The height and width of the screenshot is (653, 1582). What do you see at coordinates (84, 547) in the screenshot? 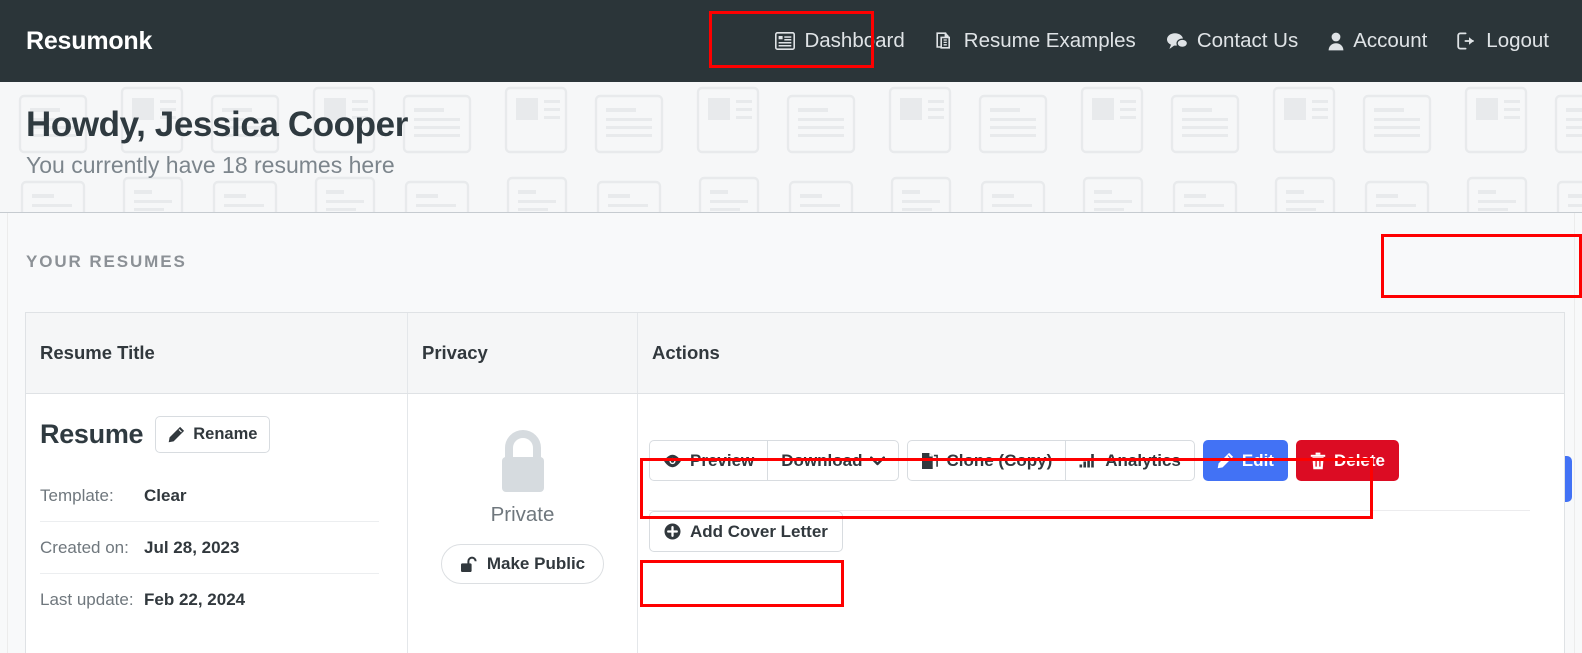
I see `meta-key: Created on:` at bounding box center [84, 547].